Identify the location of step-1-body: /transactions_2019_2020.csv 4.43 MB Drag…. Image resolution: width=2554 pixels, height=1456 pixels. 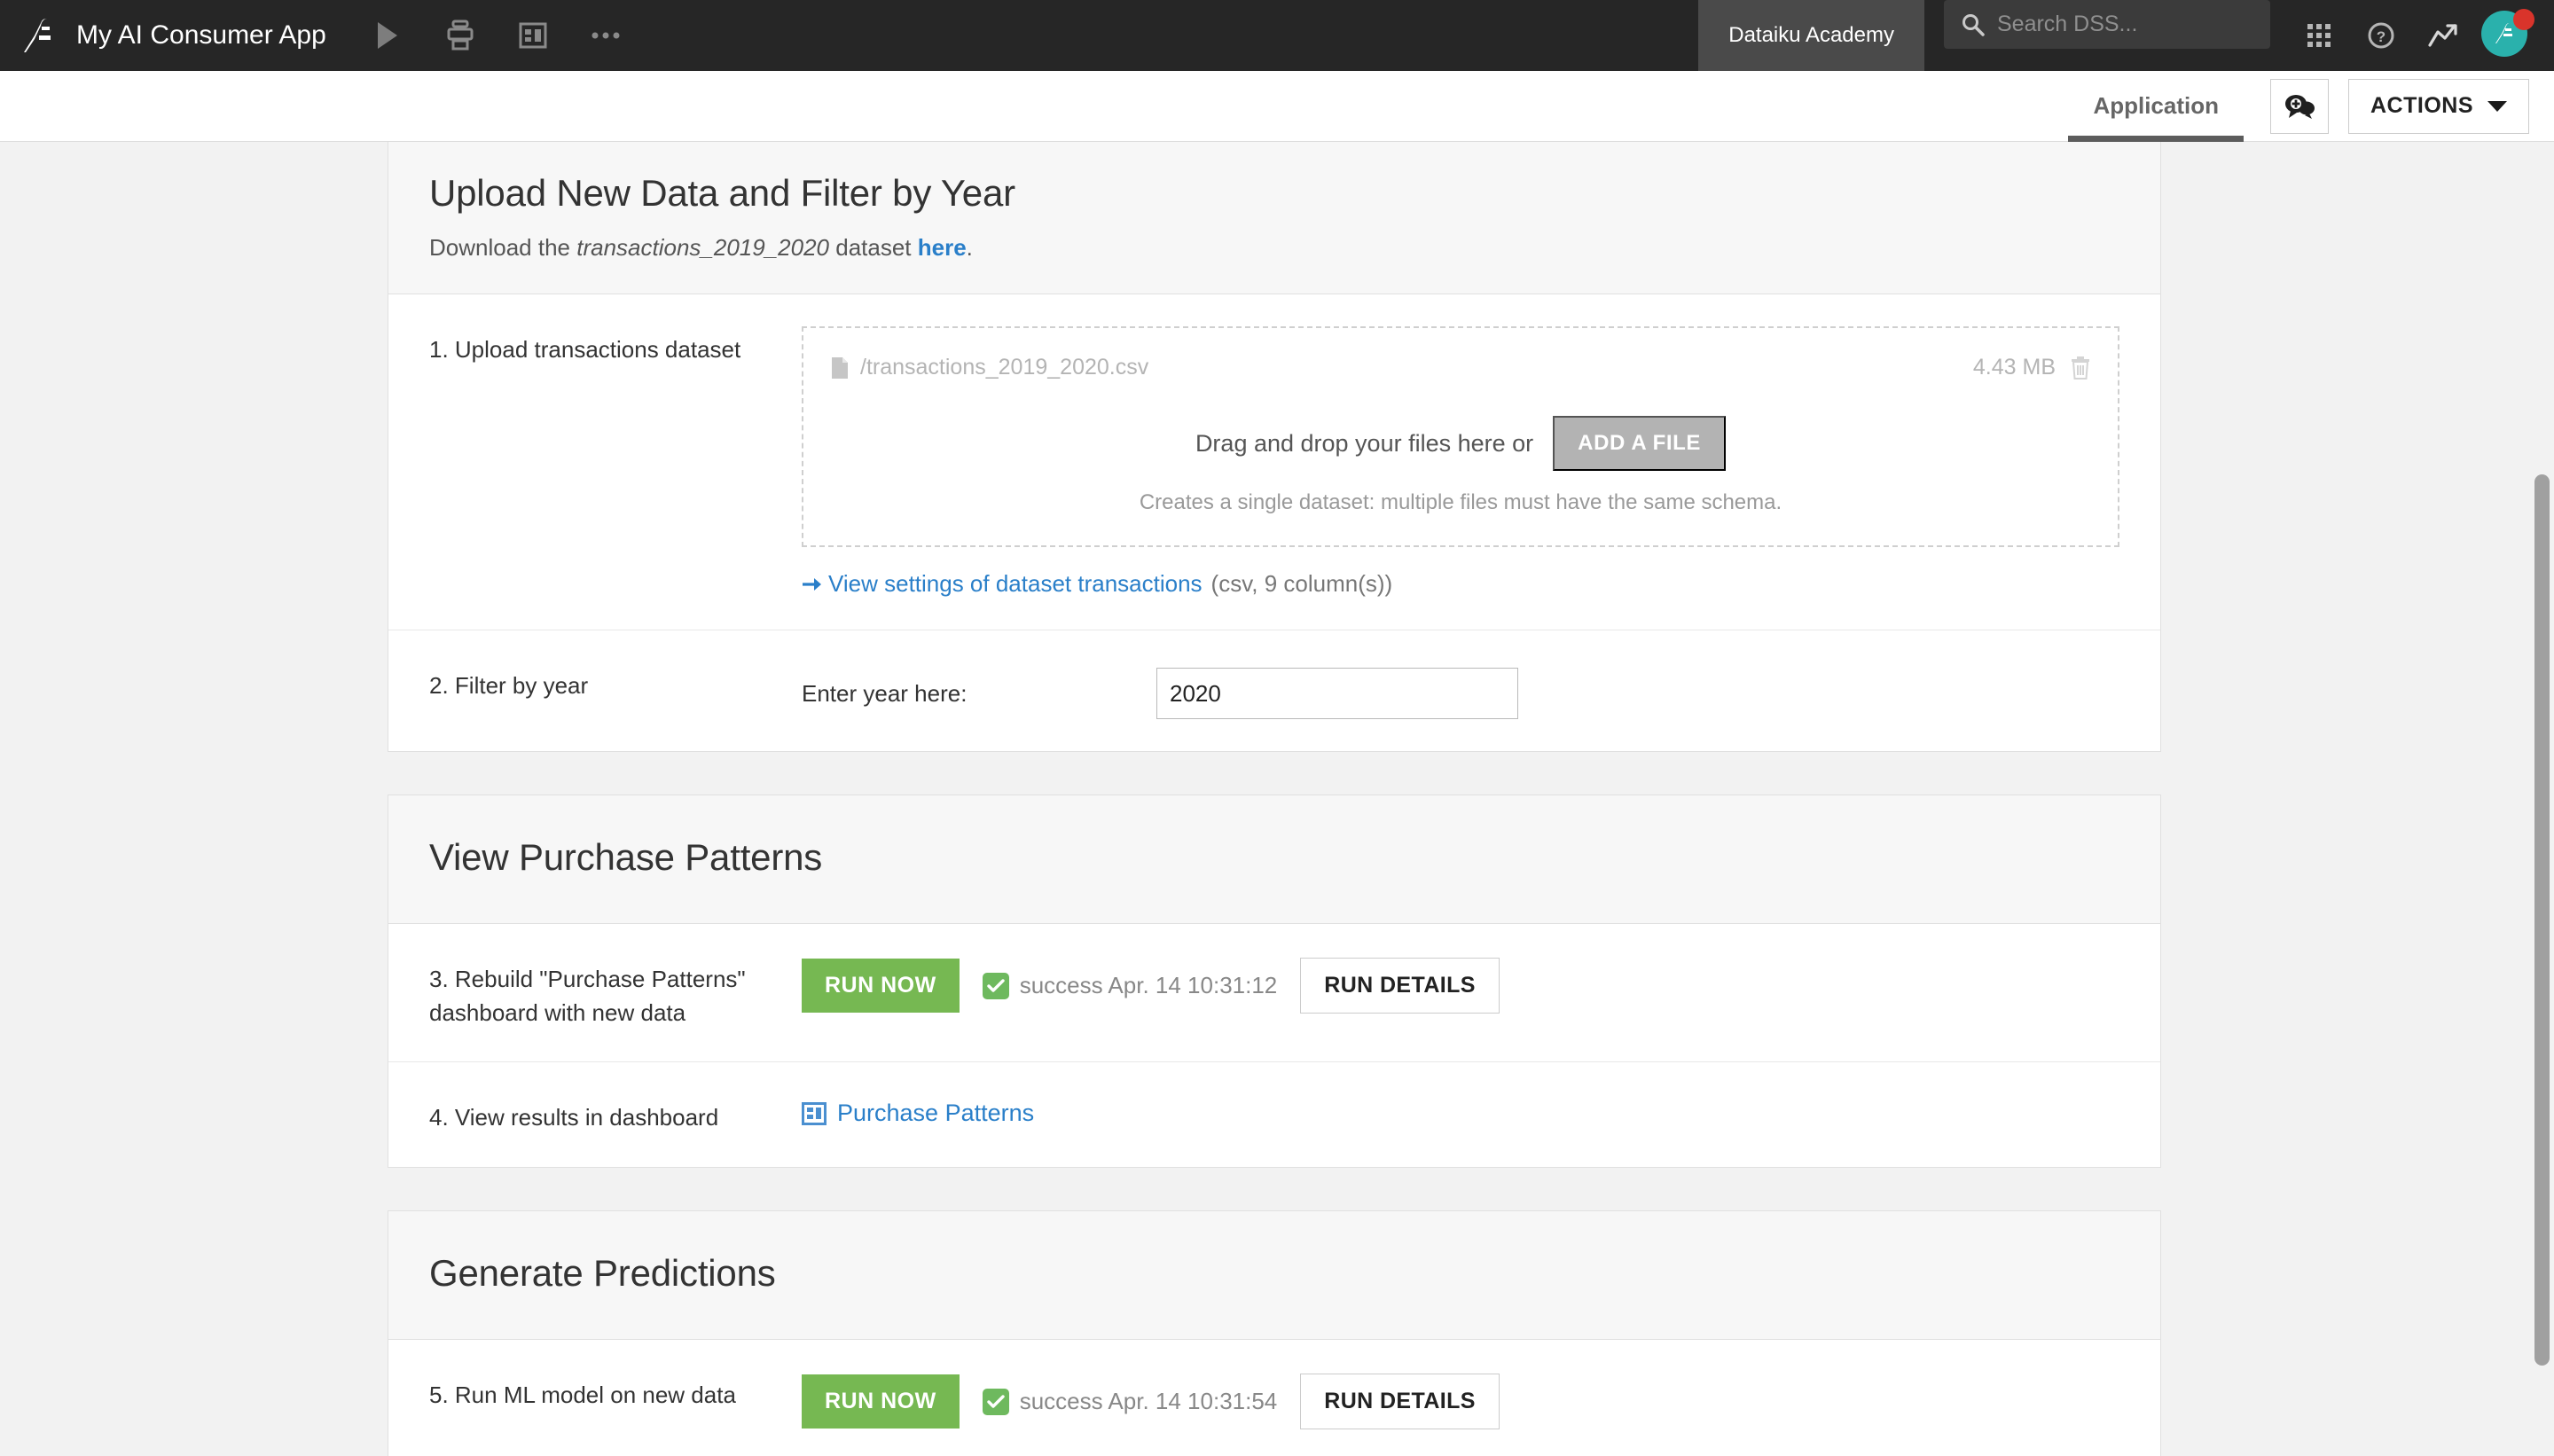
(1460, 462).